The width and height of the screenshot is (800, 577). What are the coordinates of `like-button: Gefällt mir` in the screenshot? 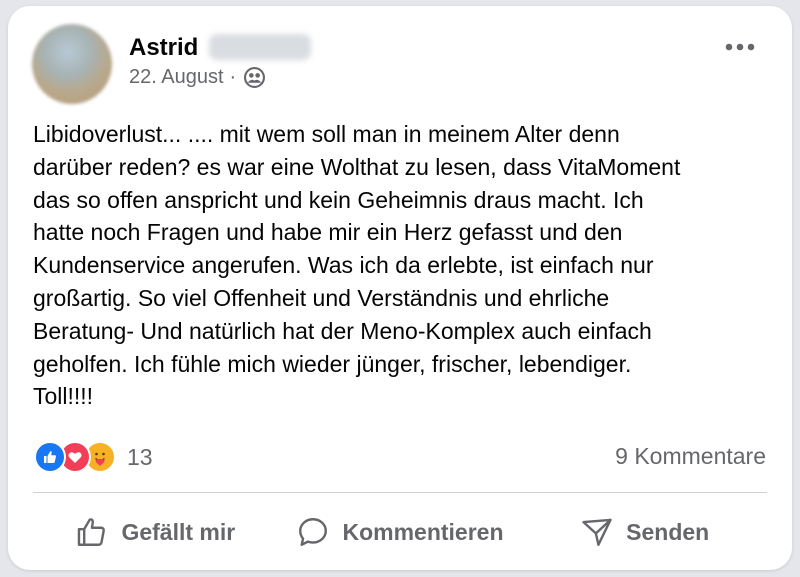 It's located at (155, 532).